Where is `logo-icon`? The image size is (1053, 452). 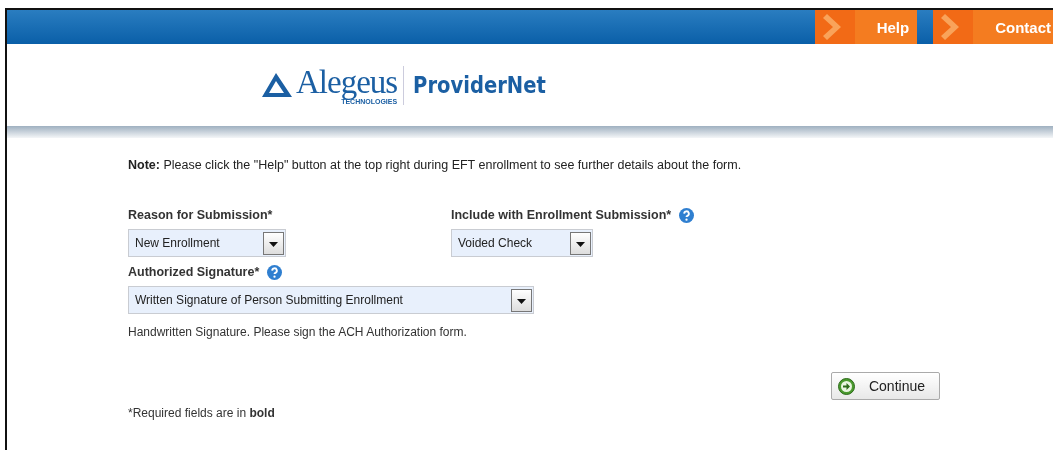 logo-icon is located at coordinates (277, 85).